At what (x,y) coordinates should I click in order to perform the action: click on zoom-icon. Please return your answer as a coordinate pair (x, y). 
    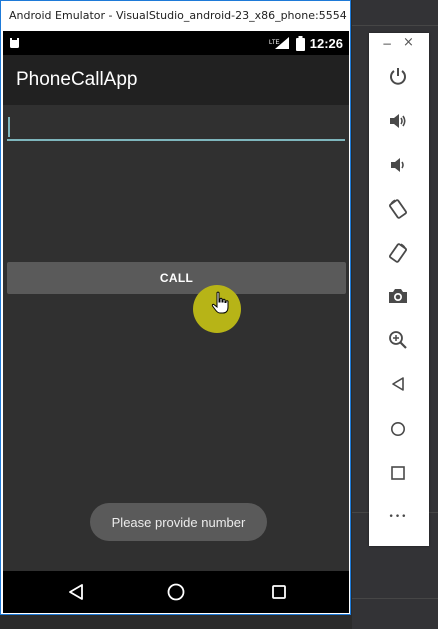
    Looking at the image, I should click on (398, 340).